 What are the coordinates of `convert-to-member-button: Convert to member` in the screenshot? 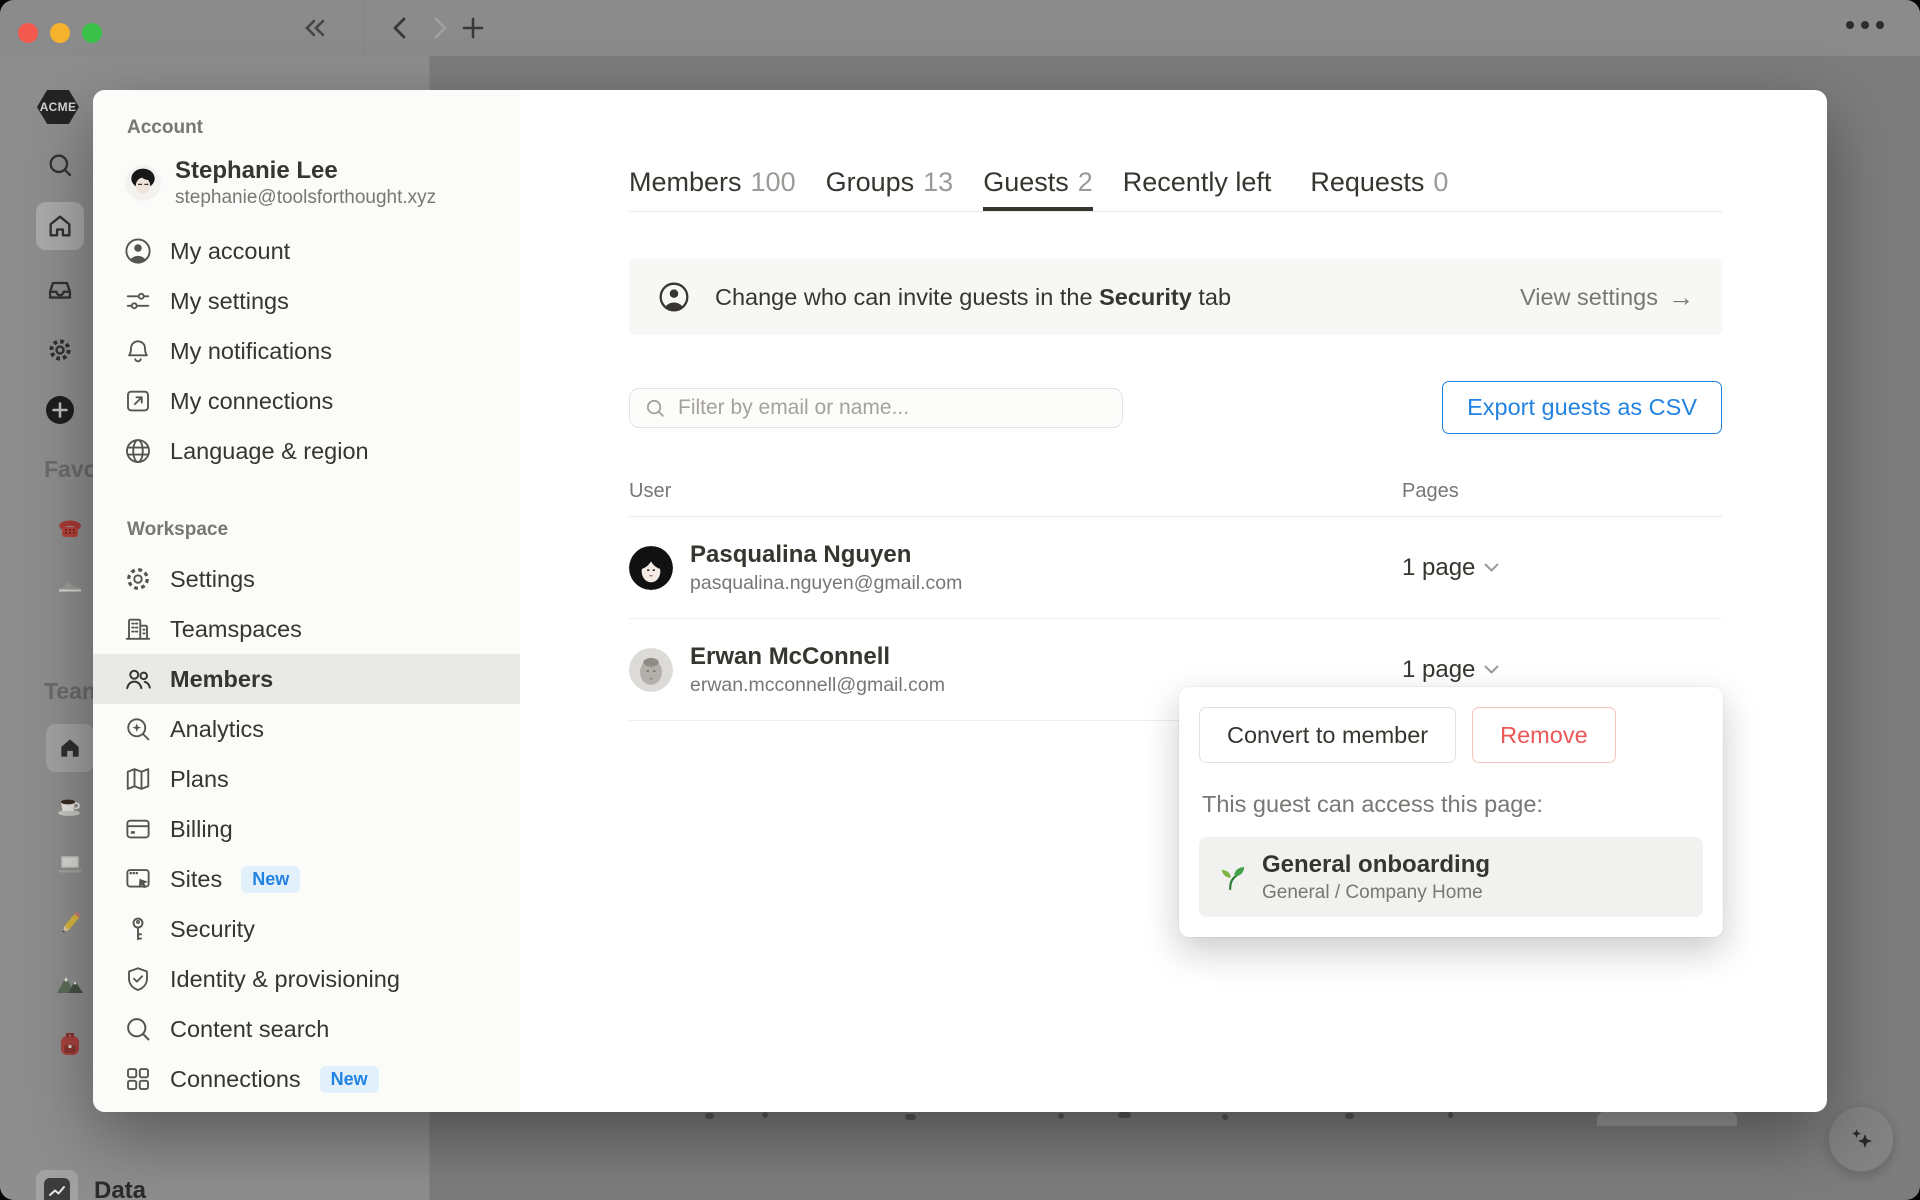 It's located at (1328, 735).